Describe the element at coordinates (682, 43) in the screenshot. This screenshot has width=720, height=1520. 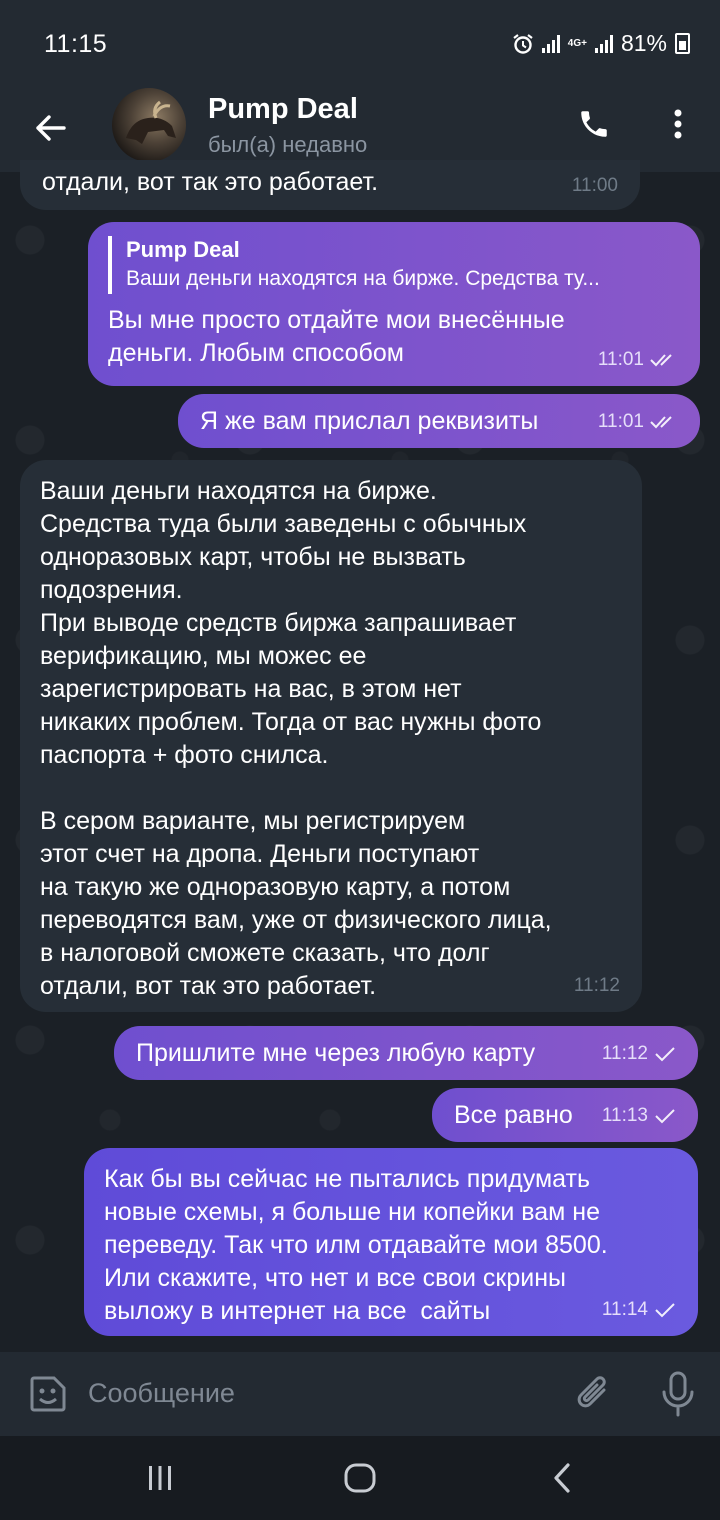
I see `battery-charging-icon` at that location.